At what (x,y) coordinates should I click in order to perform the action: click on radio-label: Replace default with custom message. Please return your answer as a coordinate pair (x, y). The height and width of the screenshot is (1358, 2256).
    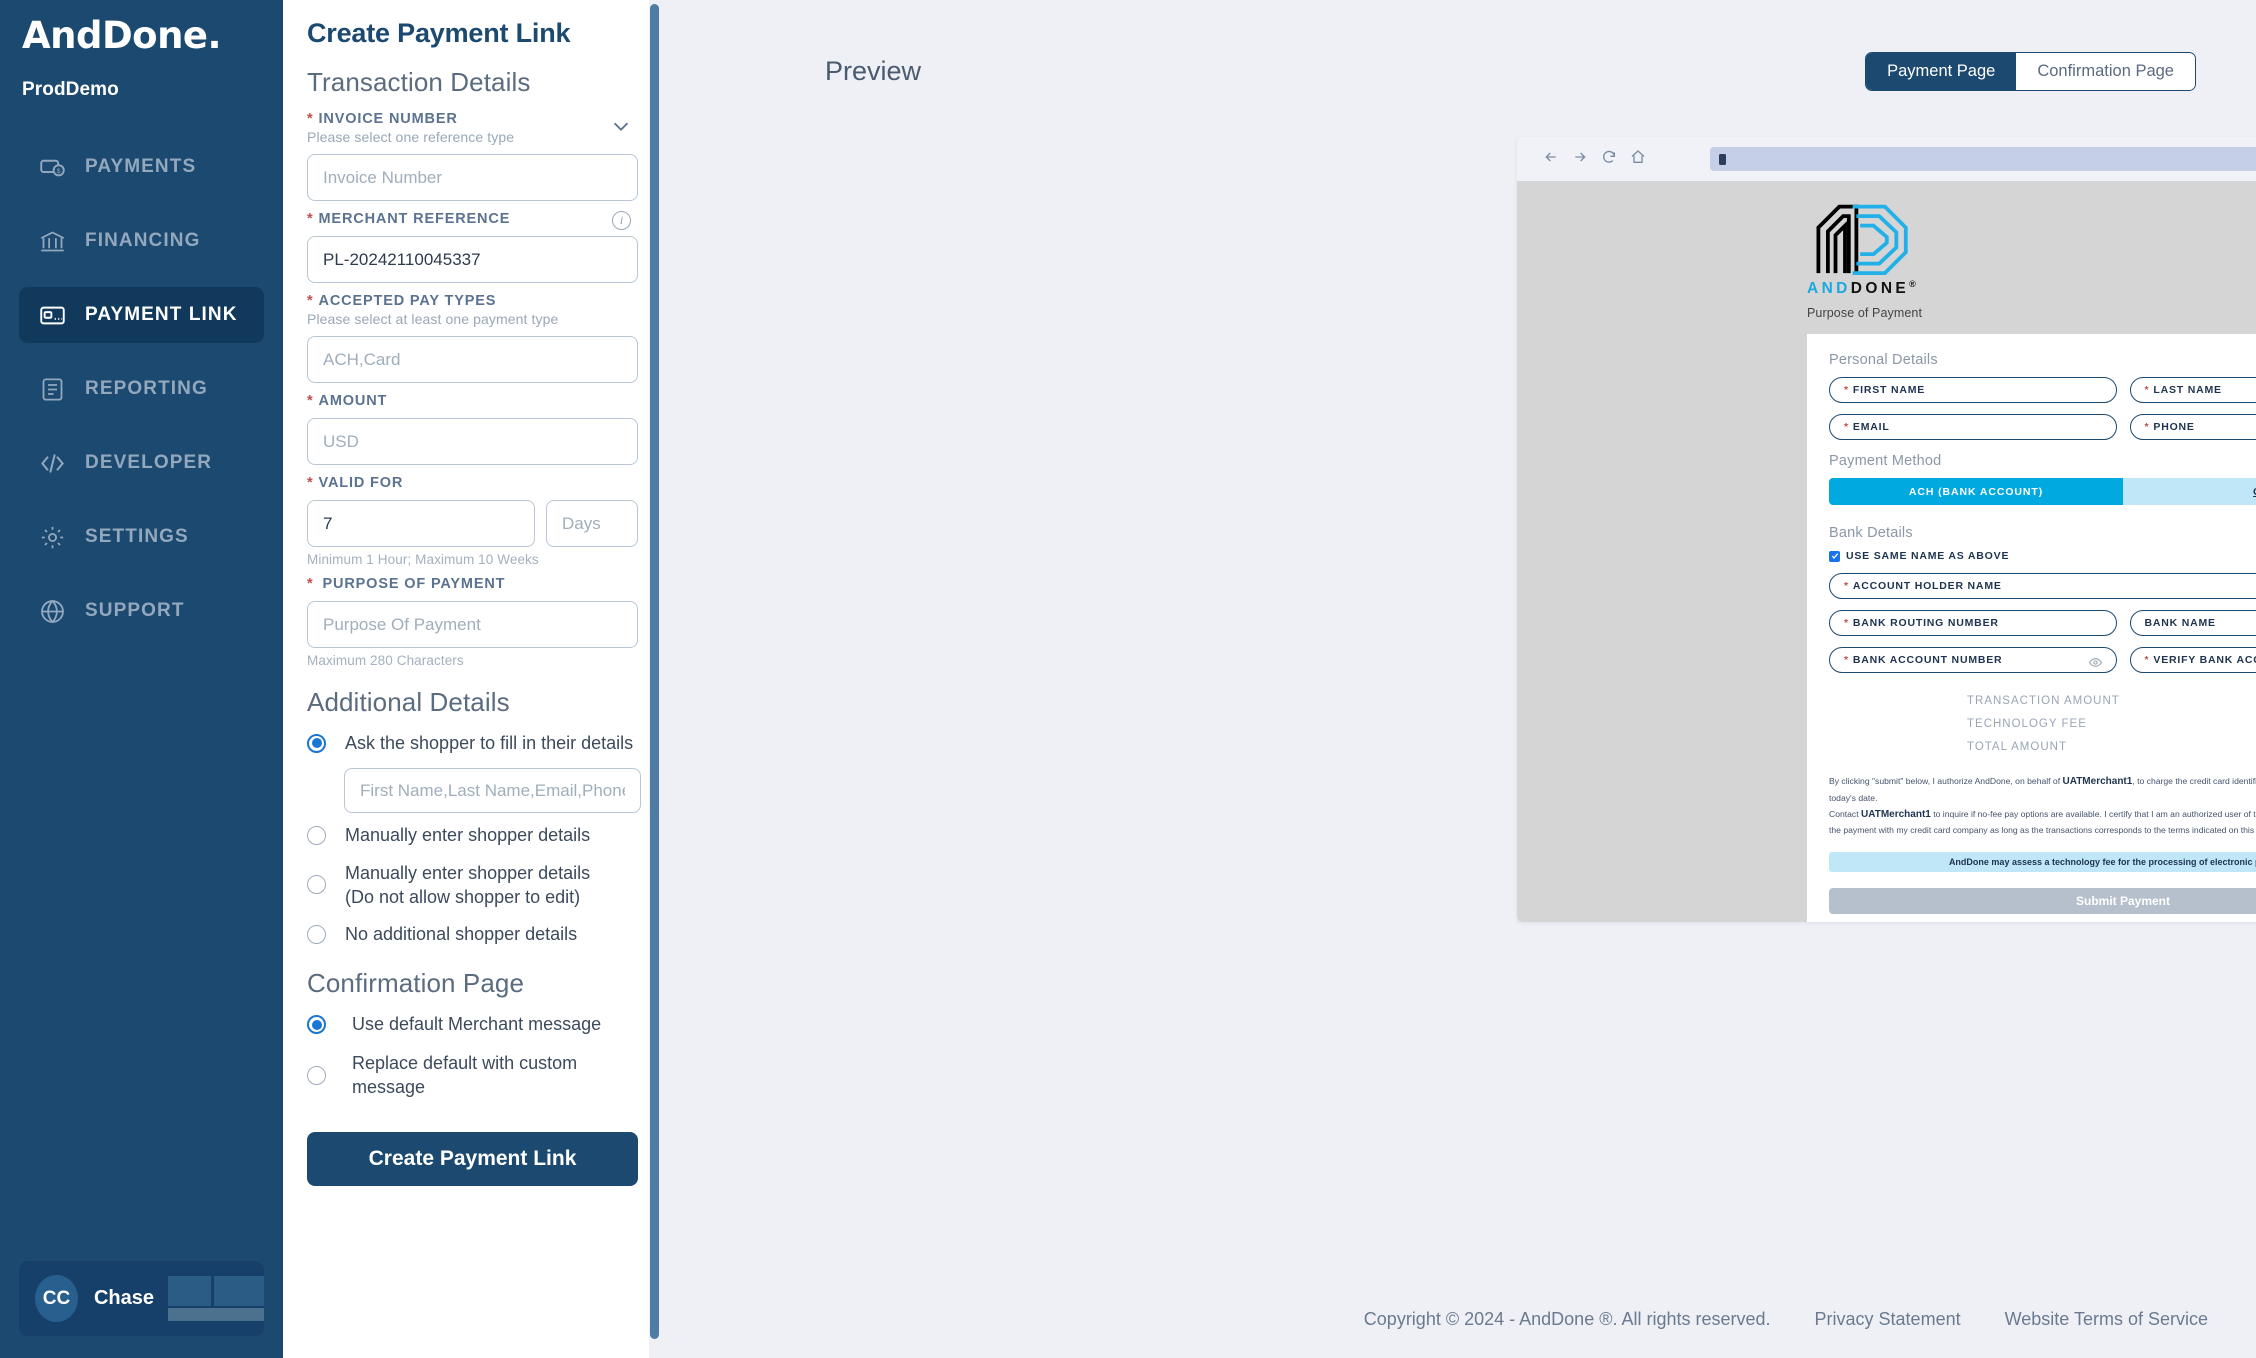
    Looking at the image, I should click on (465, 1075).